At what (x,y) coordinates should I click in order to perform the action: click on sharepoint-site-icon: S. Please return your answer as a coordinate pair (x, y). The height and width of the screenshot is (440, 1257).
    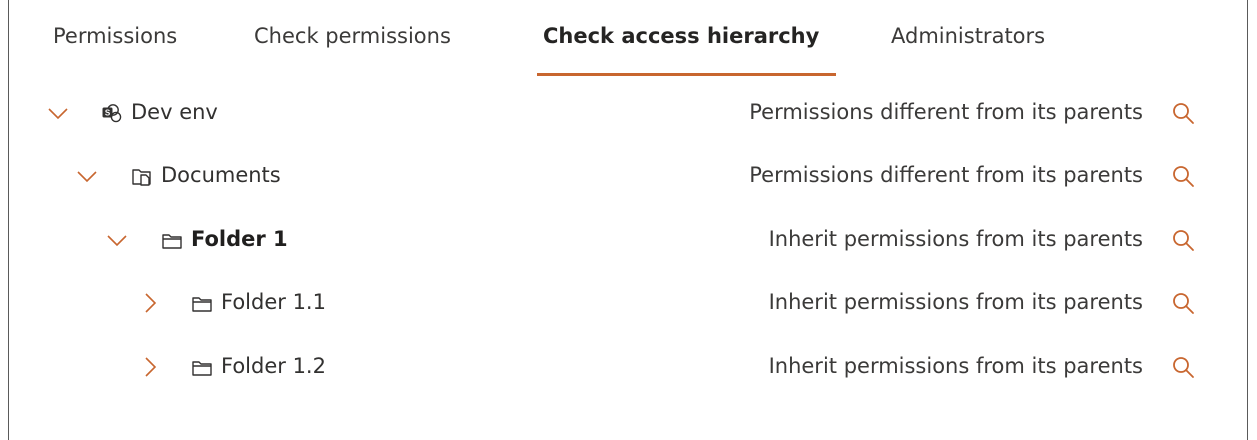
    Looking at the image, I should click on (112, 113).